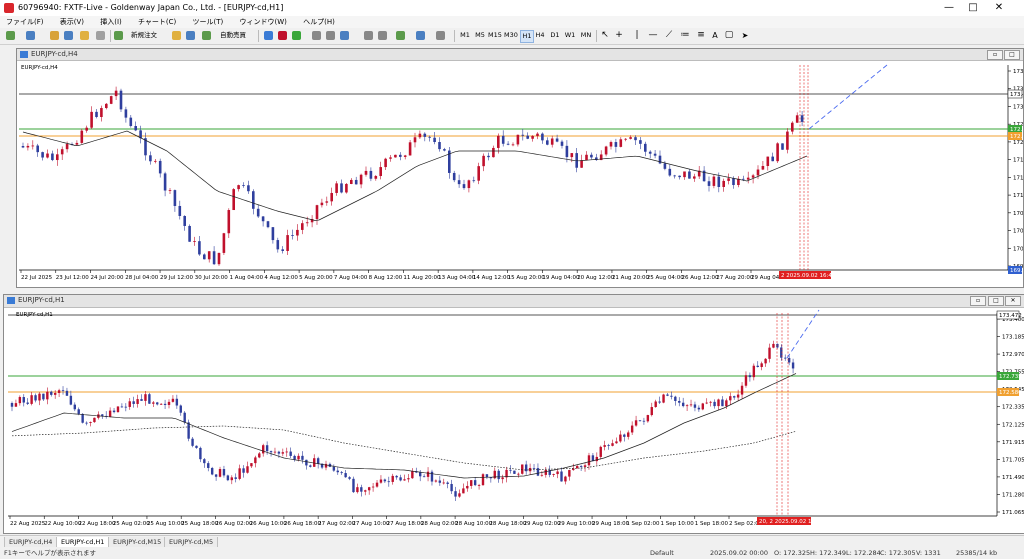 Image resolution: width=1024 pixels, height=559 pixels. Describe the element at coordinates (25, 22) in the screenshot. I see `menu-file: ファイル(F)` at that location.